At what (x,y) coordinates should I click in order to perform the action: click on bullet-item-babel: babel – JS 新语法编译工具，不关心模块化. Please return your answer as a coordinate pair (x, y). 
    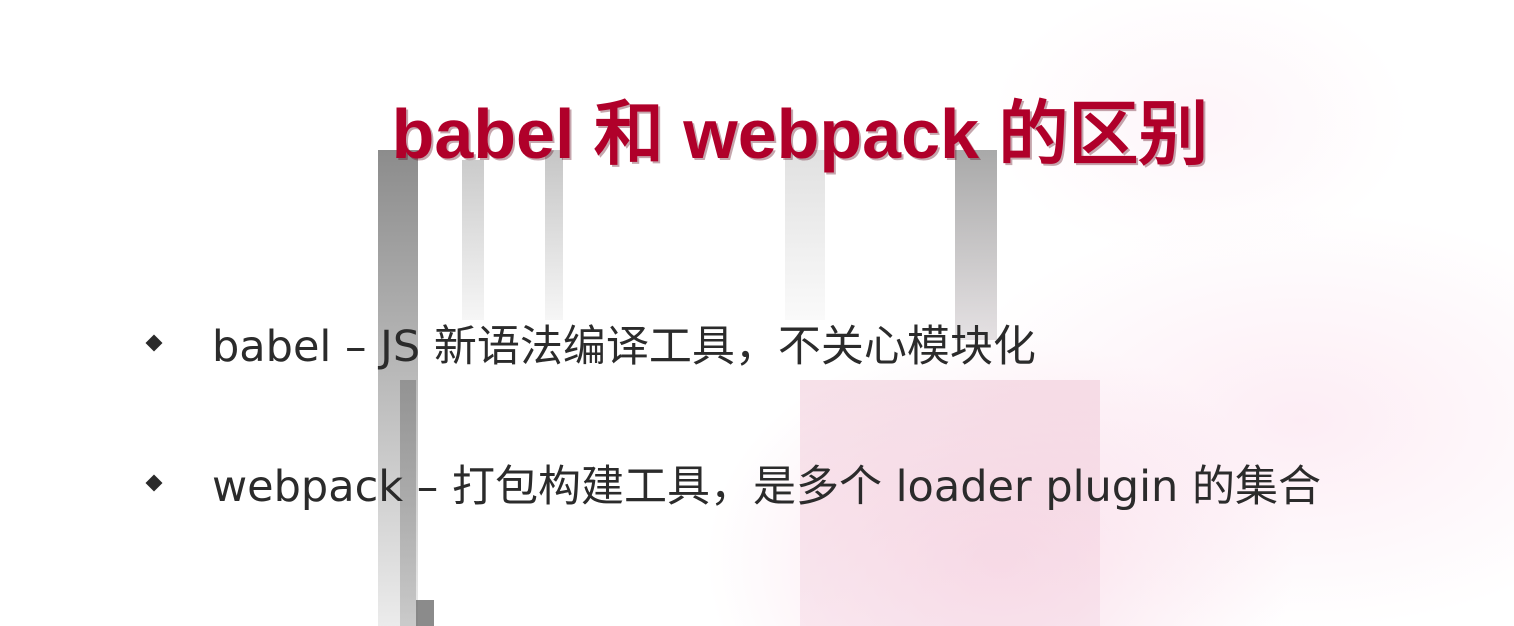
    Looking at the image, I should click on (730, 343).